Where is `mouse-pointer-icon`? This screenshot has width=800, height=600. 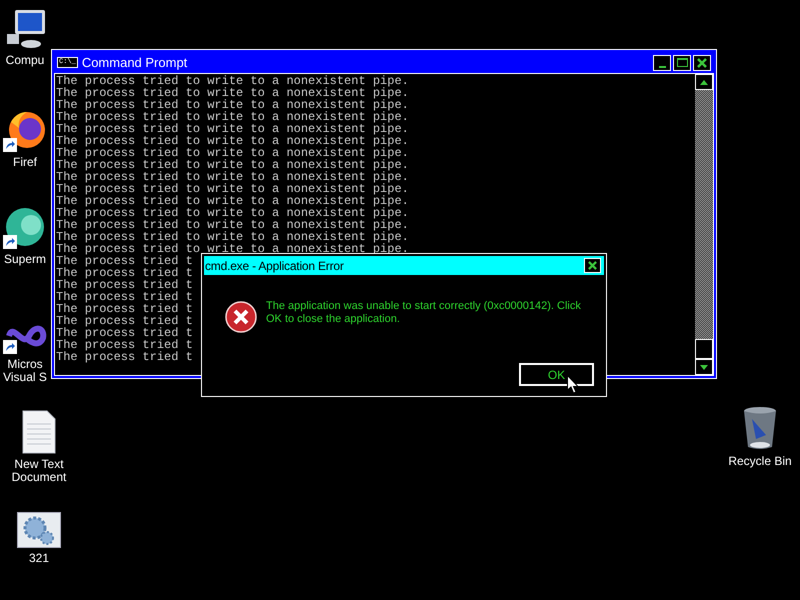
mouse-pointer-icon is located at coordinates (573, 384).